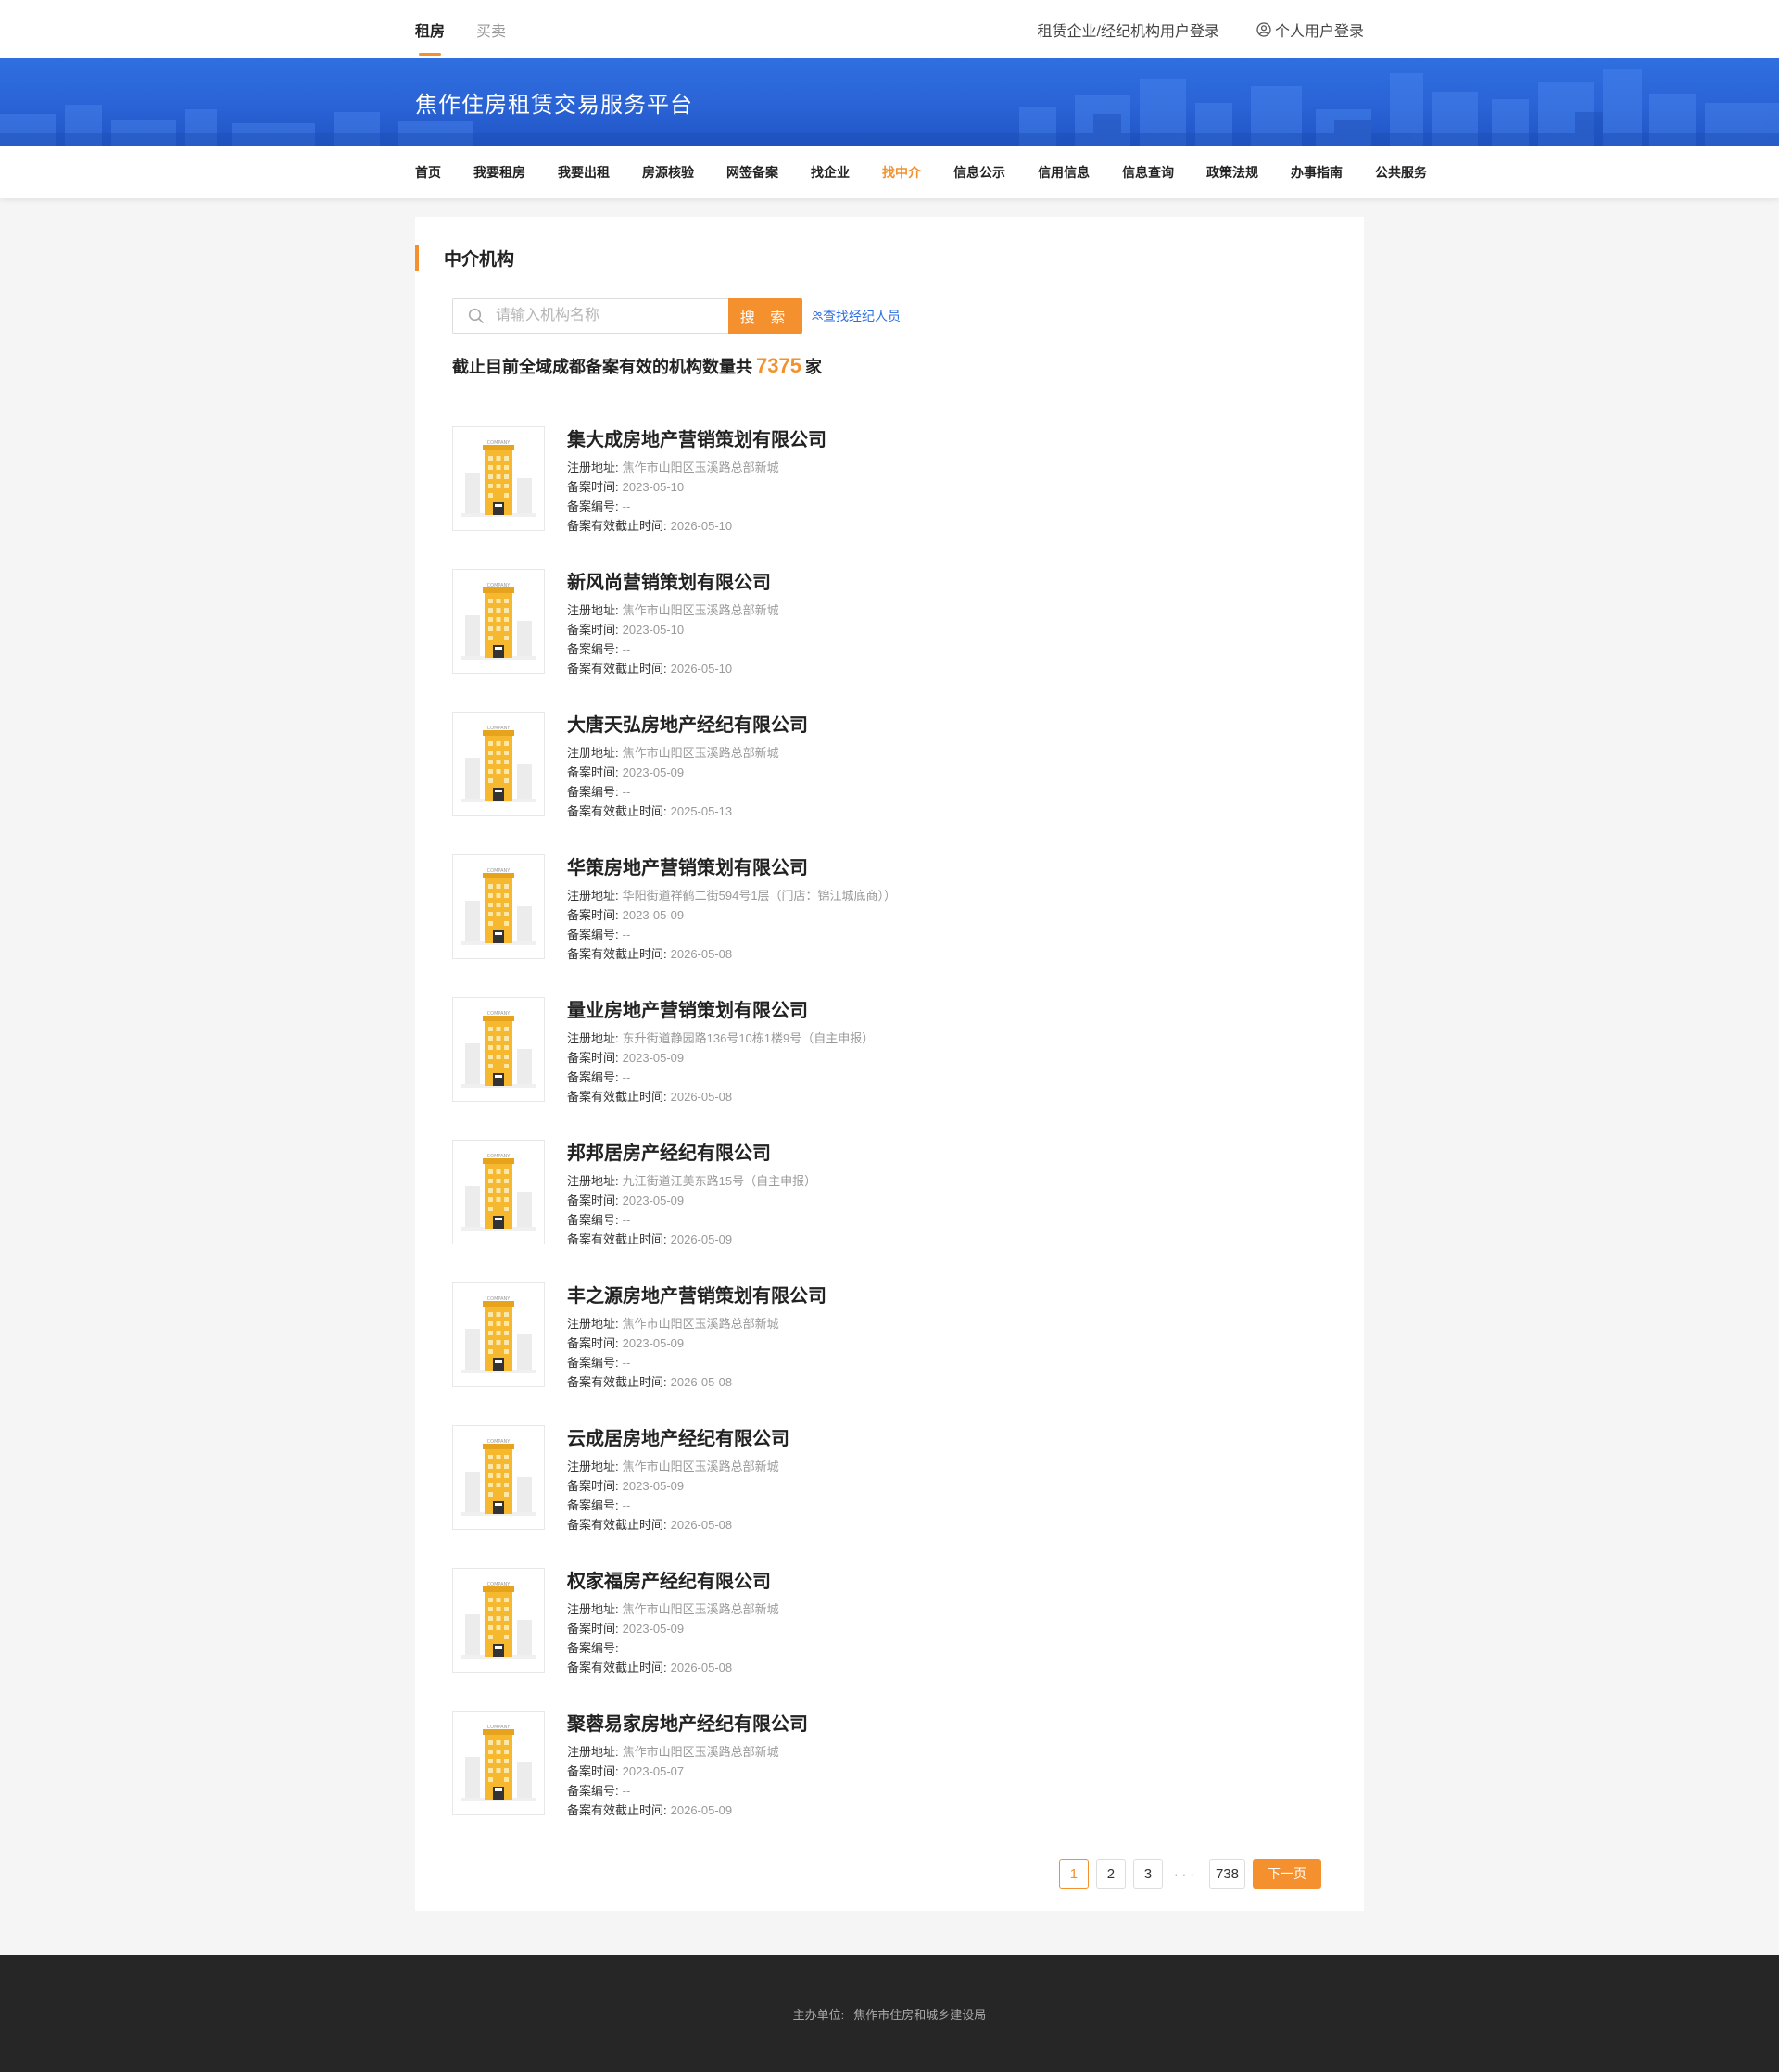 This screenshot has height=2072, width=1779. I want to click on tab-buy-sell: 买卖, so click(491, 30).